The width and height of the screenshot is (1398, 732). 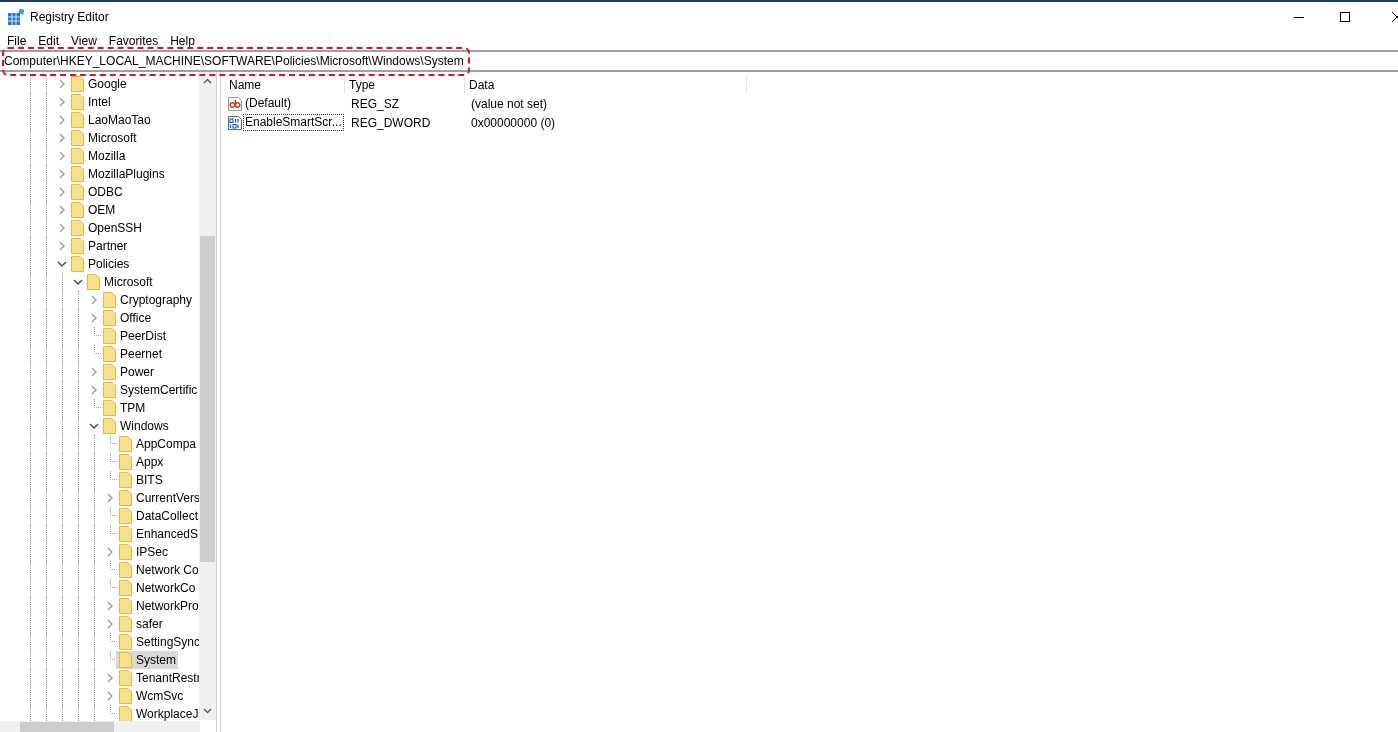 What do you see at coordinates (69, 17) in the screenshot?
I see `window-title: Registry Editor` at bounding box center [69, 17].